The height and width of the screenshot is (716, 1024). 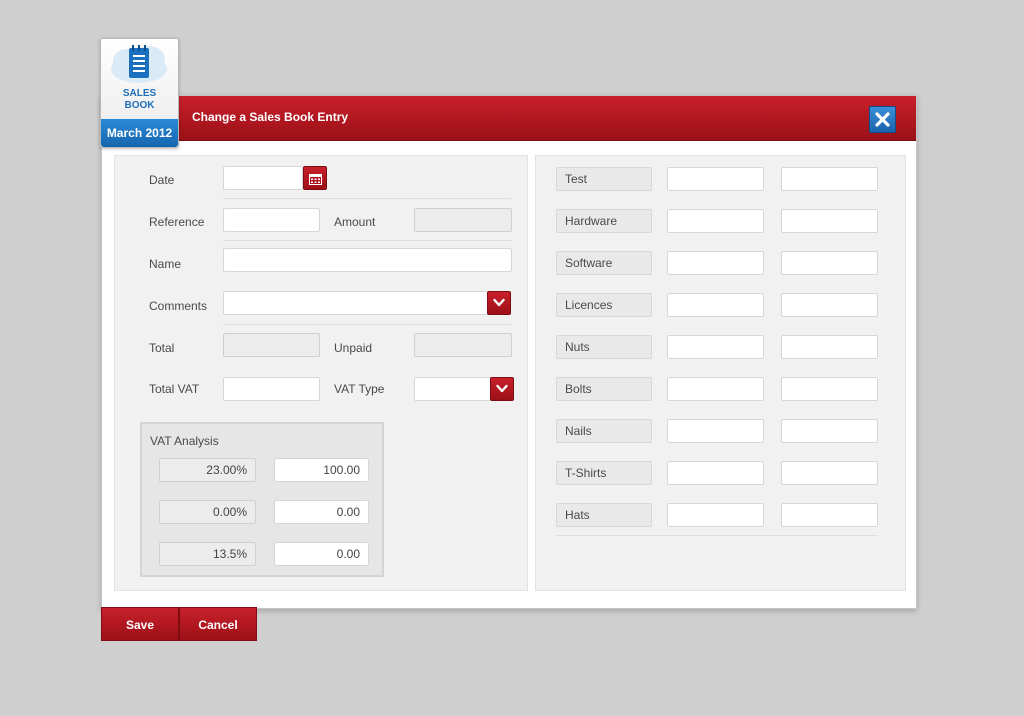 I want to click on total-vat-input, so click(x=271, y=389).